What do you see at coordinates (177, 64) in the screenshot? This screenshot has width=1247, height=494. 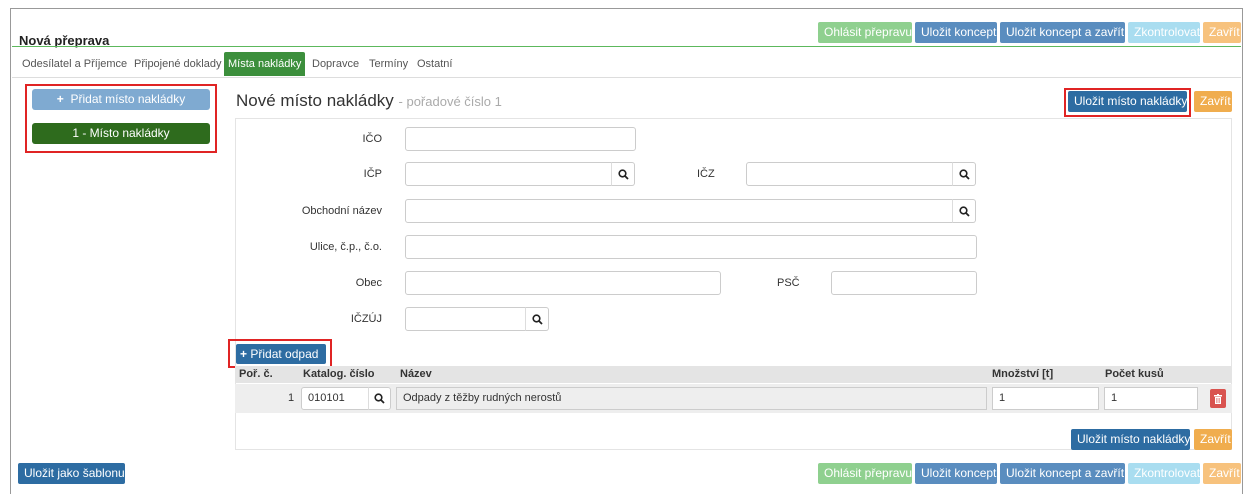 I see `tab-pripojene-doklady: Připojené doklady` at bounding box center [177, 64].